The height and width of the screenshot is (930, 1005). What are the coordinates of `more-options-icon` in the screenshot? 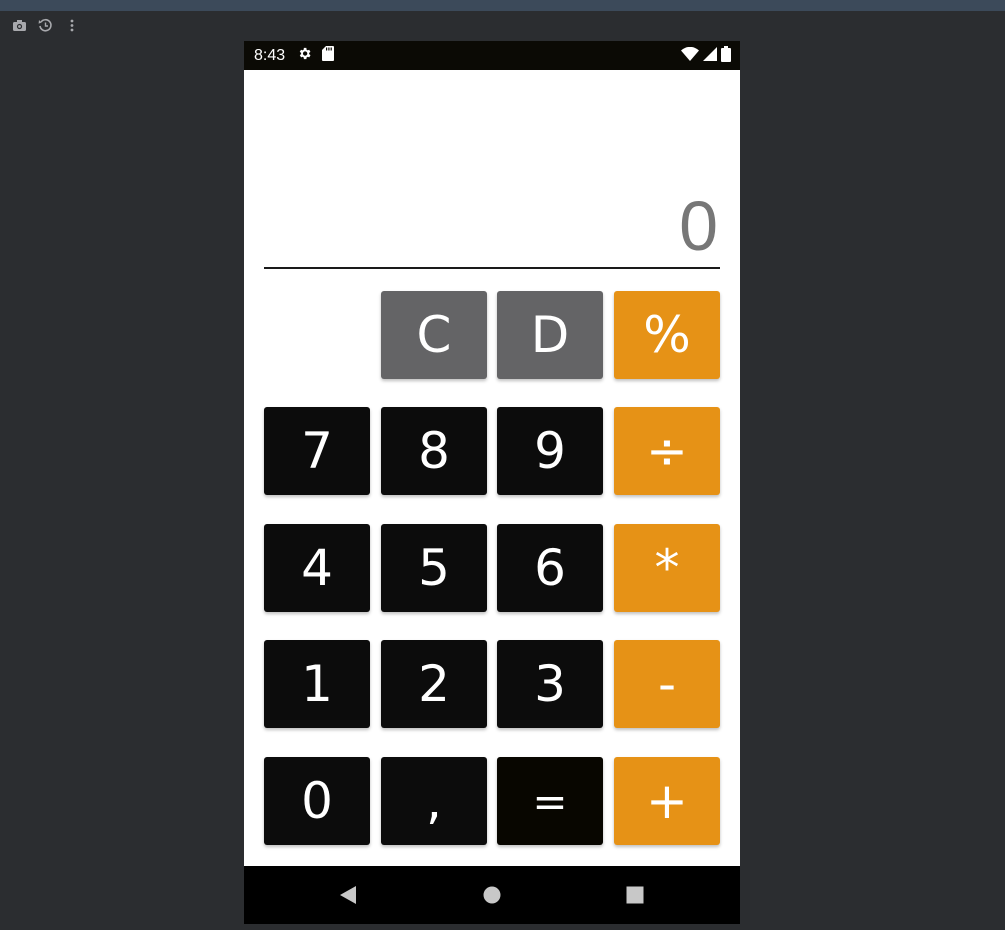 It's located at (71, 25).